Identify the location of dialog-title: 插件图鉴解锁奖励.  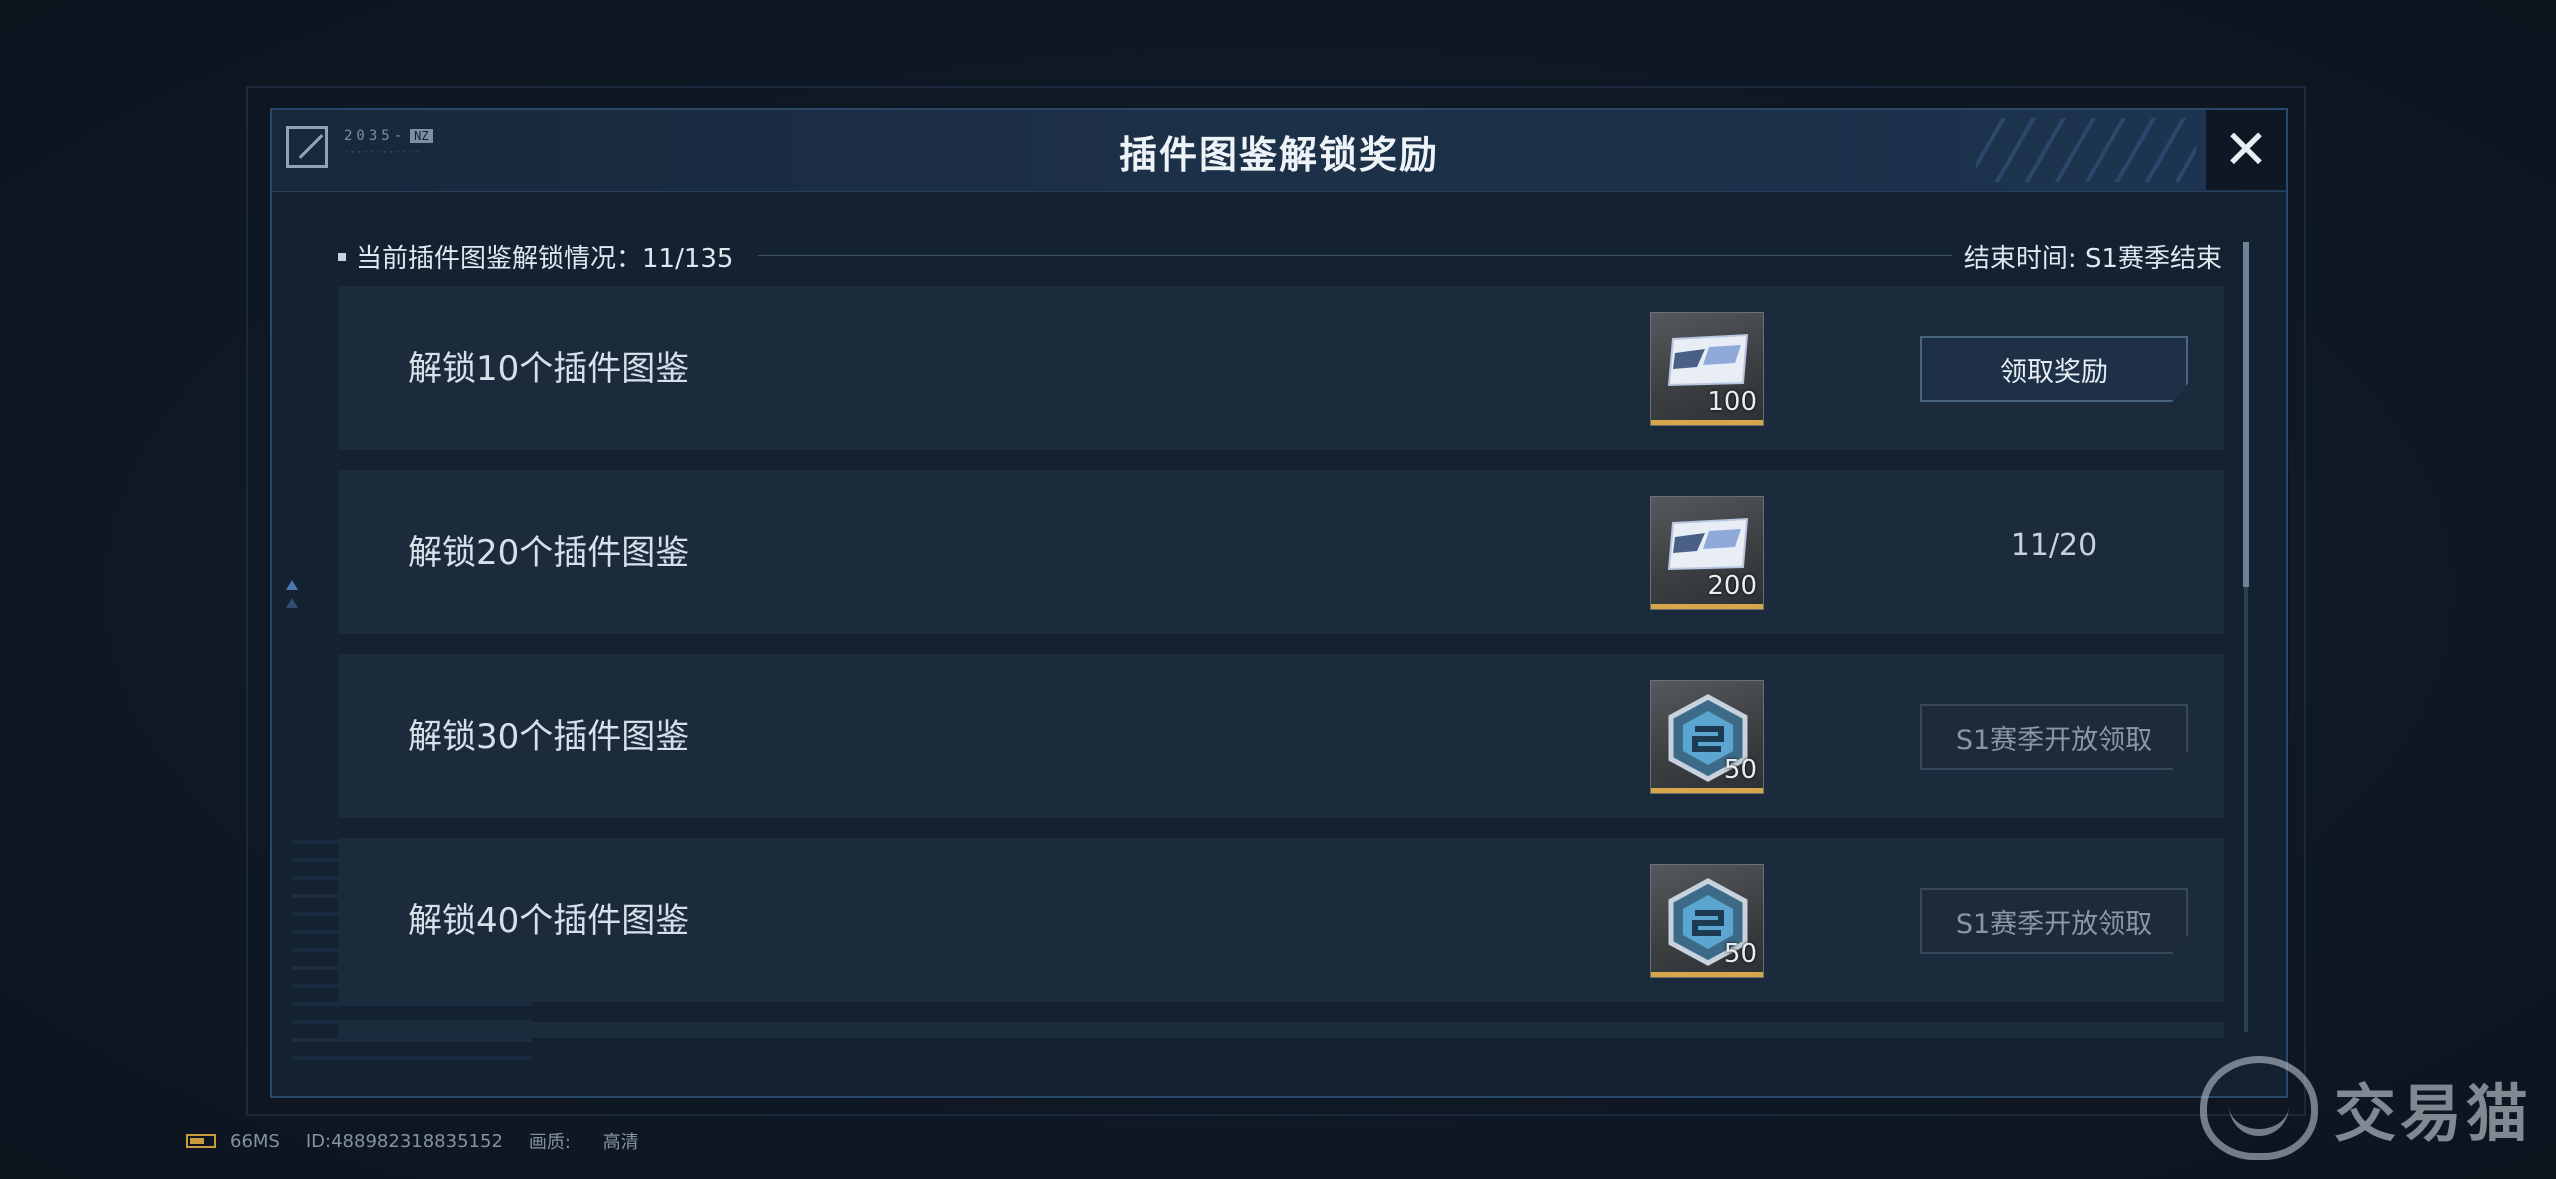
(1278, 155).